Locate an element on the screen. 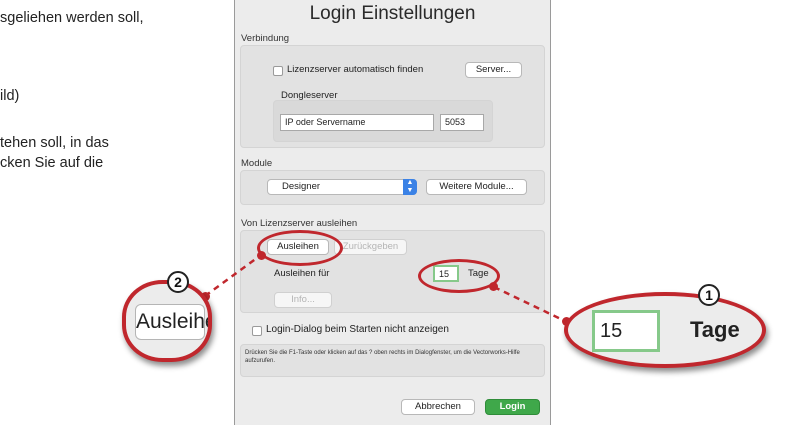  return-button: Zurückgeben is located at coordinates (370, 247).